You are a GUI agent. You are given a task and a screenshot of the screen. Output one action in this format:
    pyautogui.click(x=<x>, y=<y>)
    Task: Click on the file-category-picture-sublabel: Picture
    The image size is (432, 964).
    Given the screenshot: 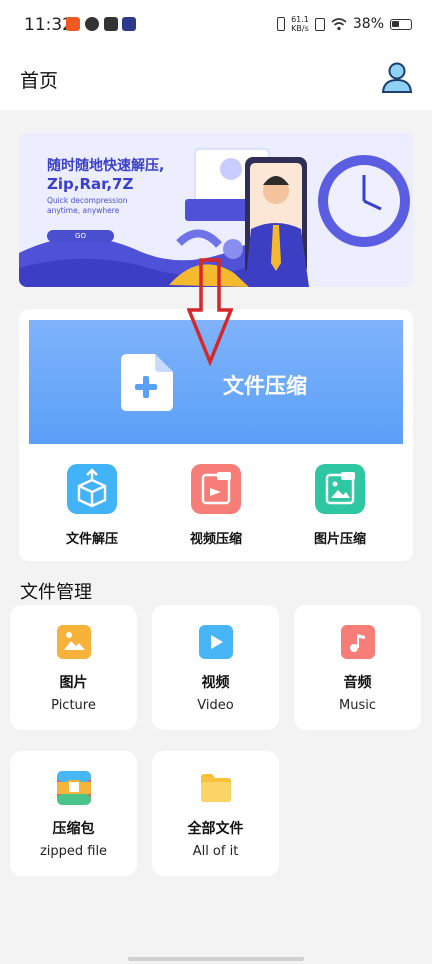 What is the action you would take?
    pyautogui.click(x=73, y=705)
    